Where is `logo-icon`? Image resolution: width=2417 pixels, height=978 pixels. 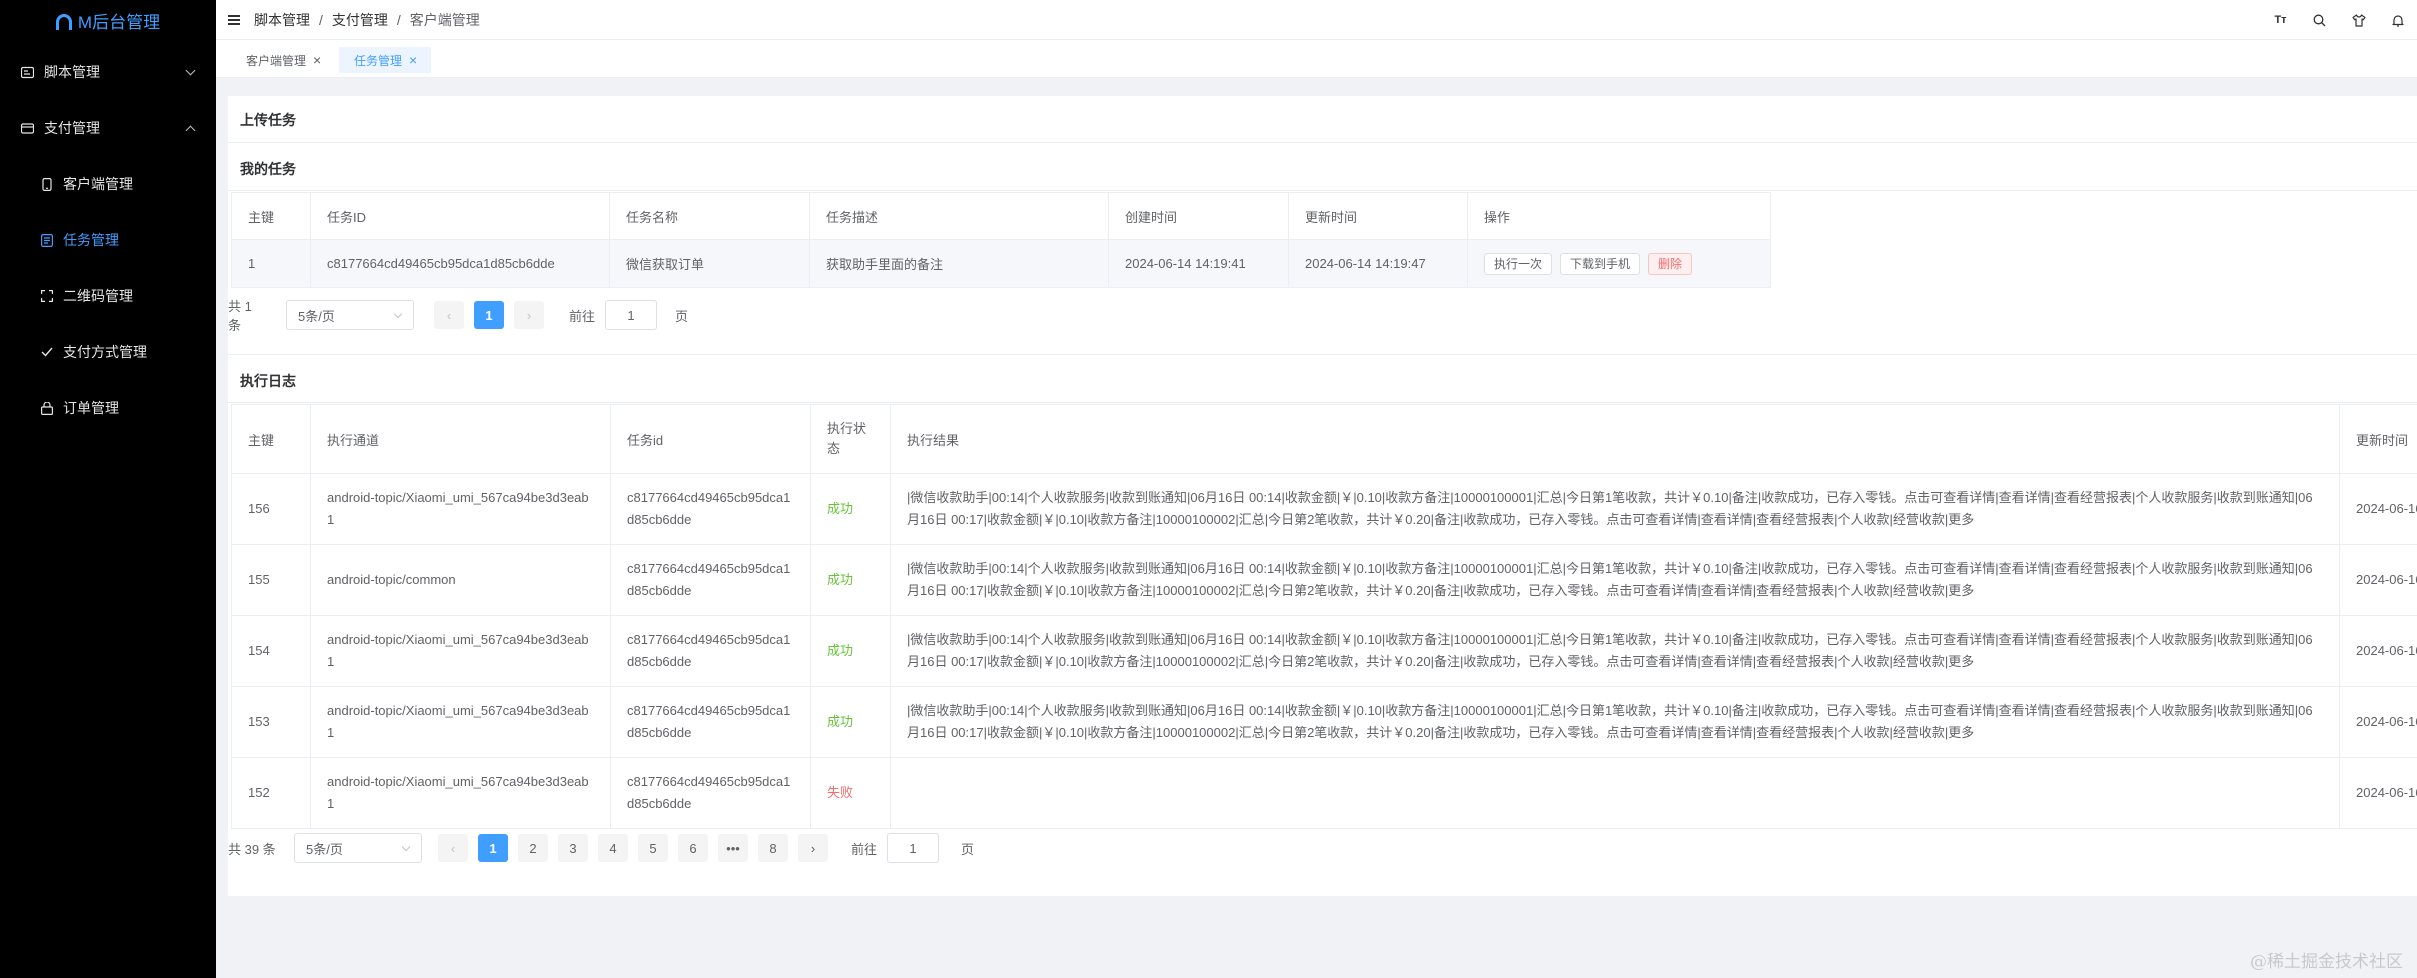
logo-icon is located at coordinates (63, 22).